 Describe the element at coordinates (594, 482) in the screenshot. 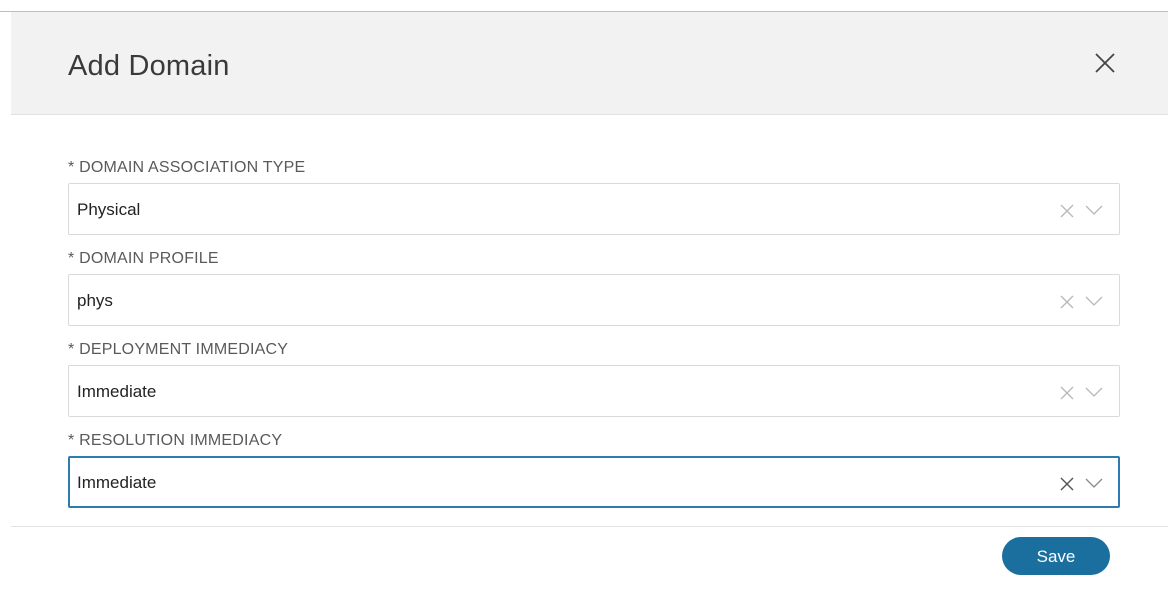

I see `resolution-immediacy-select: Immediate` at that location.